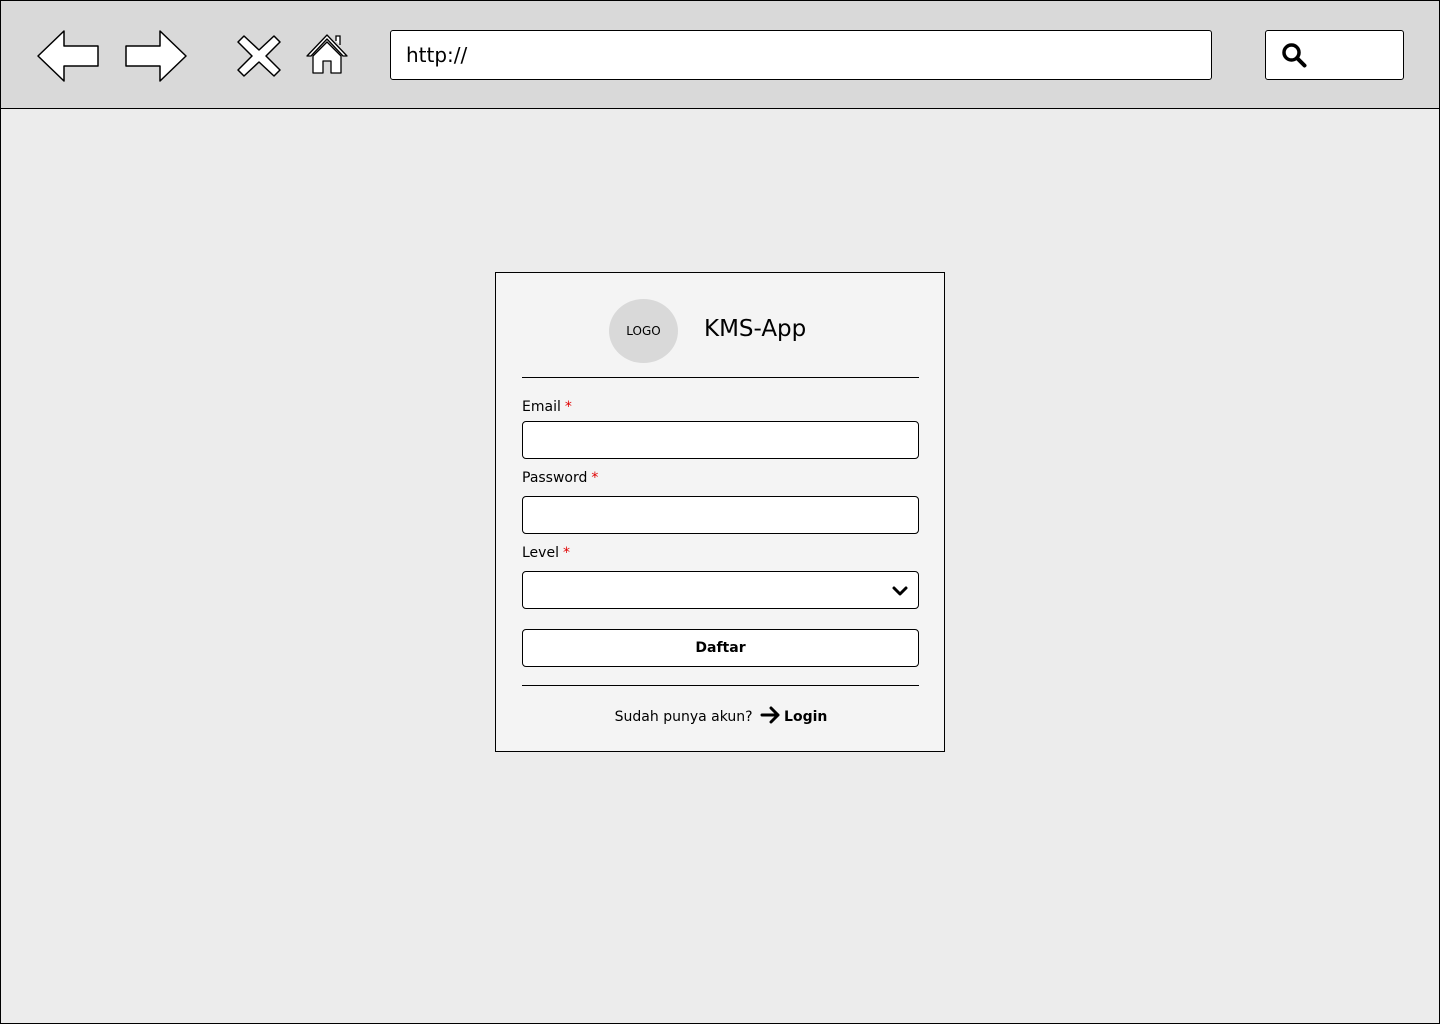 The width and height of the screenshot is (1440, 1024). I want to click on forward-arrow-icon, so click(156, 56).